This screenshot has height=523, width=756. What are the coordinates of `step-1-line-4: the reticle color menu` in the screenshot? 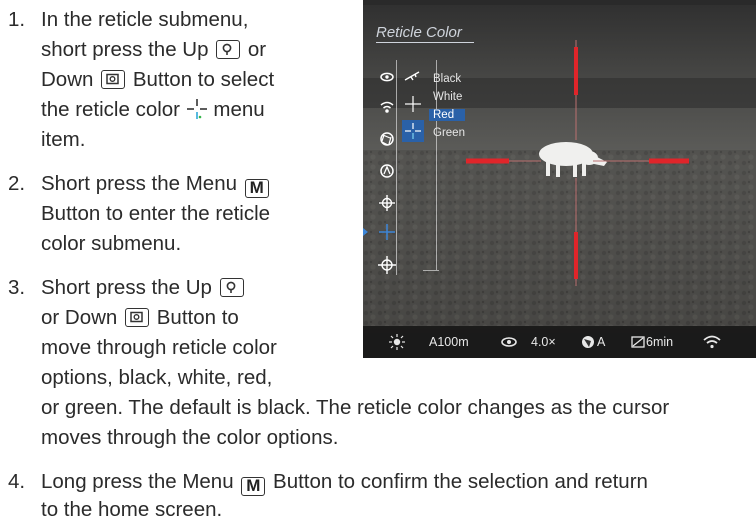 It's located at (153, 110).